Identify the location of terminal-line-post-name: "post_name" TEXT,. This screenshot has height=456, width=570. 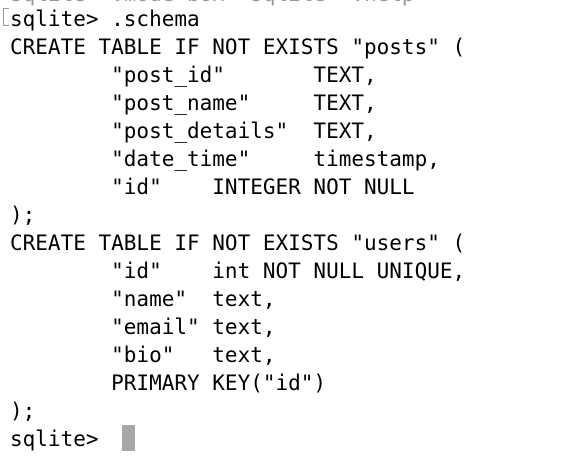
(193, 103).